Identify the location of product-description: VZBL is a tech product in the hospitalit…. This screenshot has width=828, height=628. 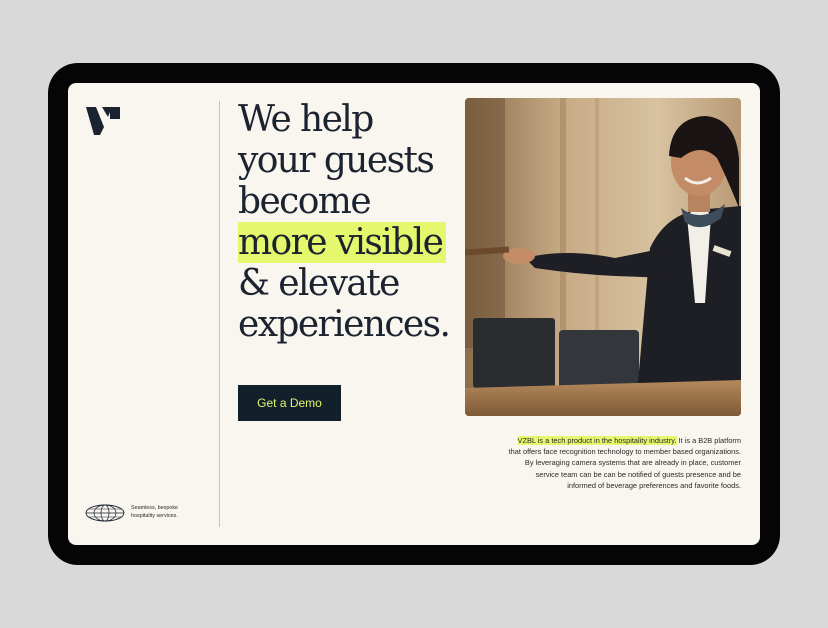
(623, 463).